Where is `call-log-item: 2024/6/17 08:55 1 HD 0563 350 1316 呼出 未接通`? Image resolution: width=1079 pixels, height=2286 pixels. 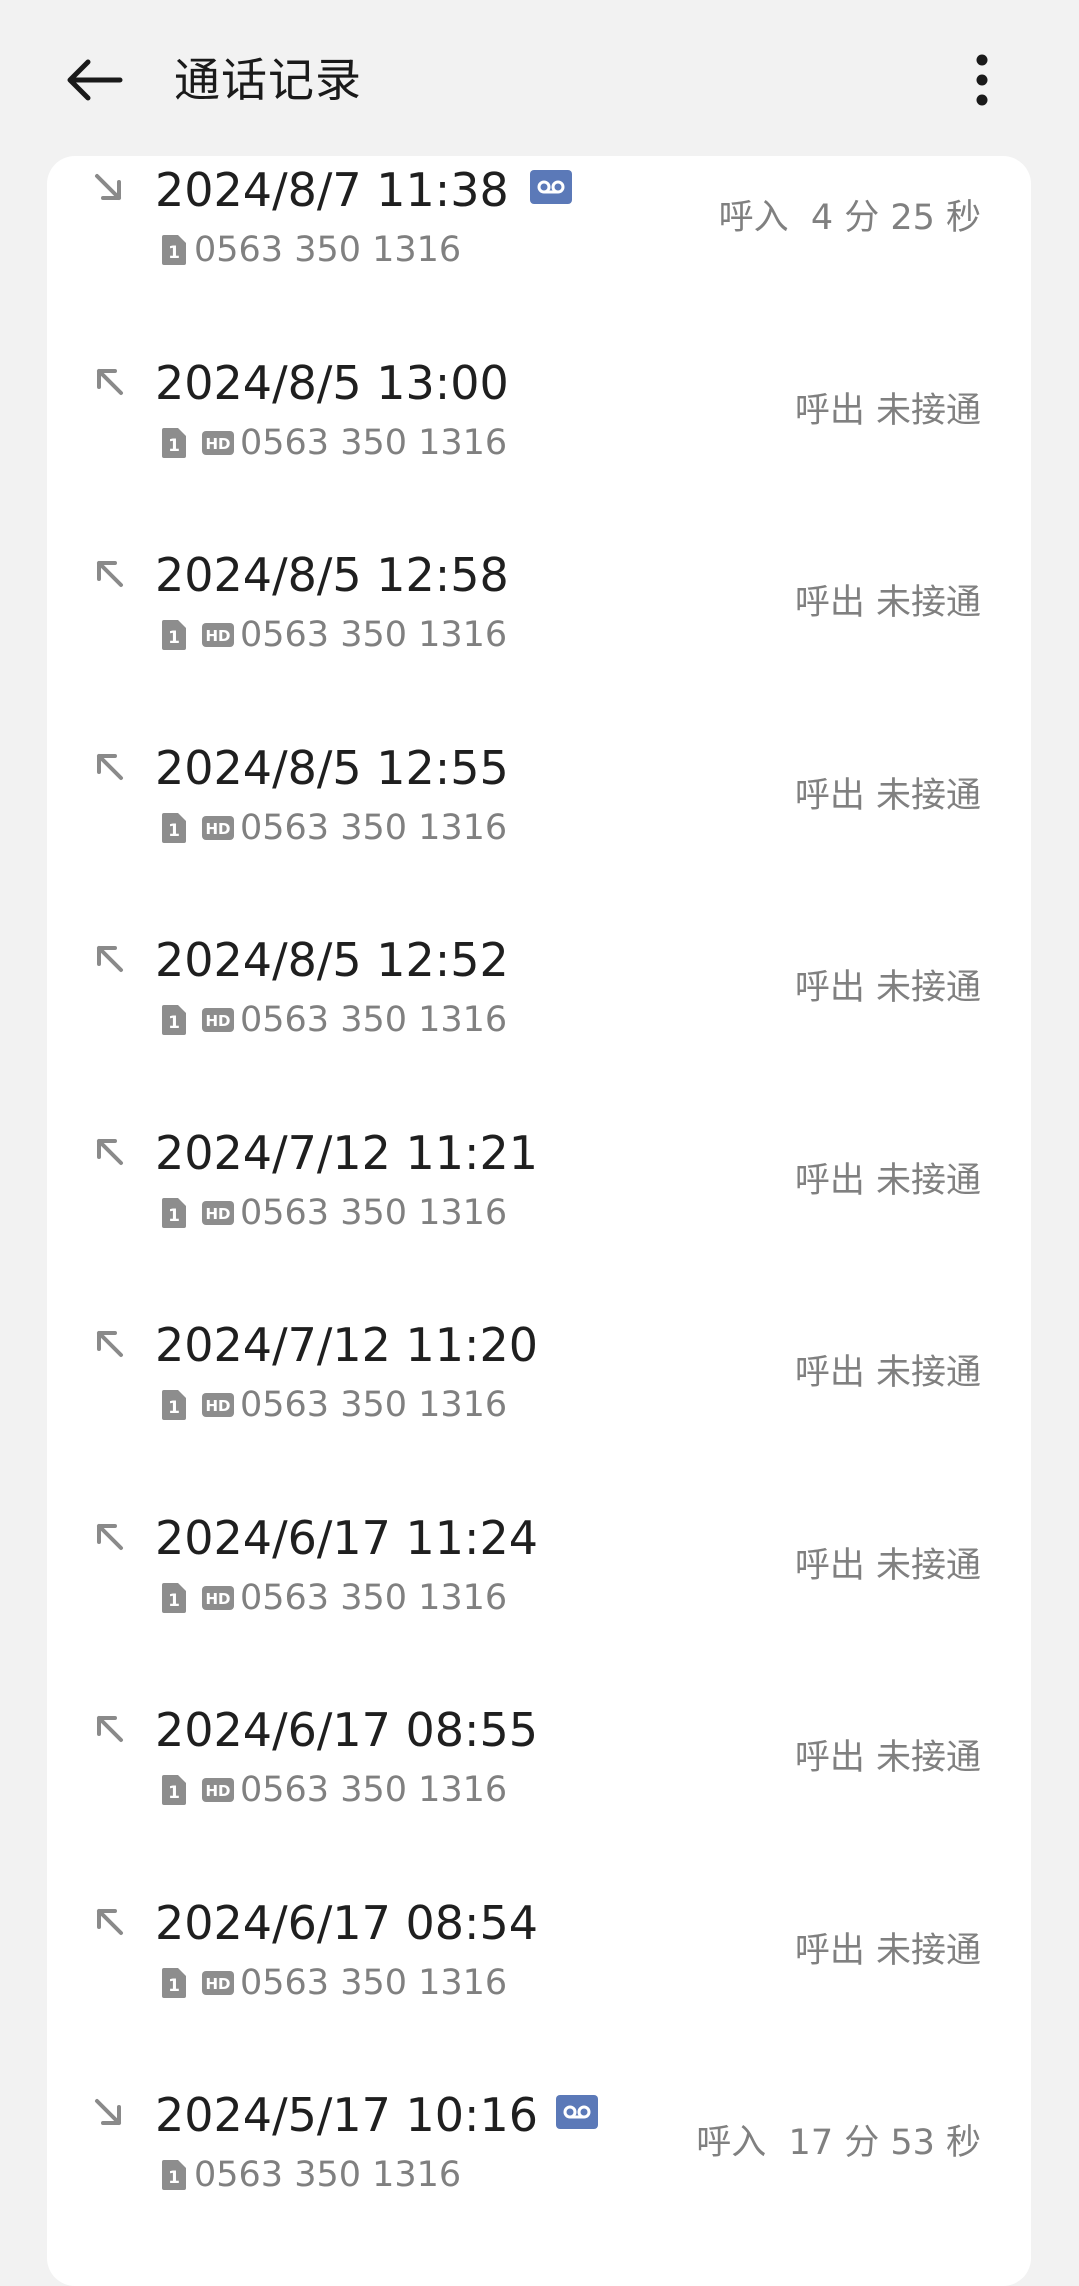
call-log-item: 2024/6/17 08:55 1 HD 0563 350 1316 呼出 未接通 is located at coordinates (539, 1782).